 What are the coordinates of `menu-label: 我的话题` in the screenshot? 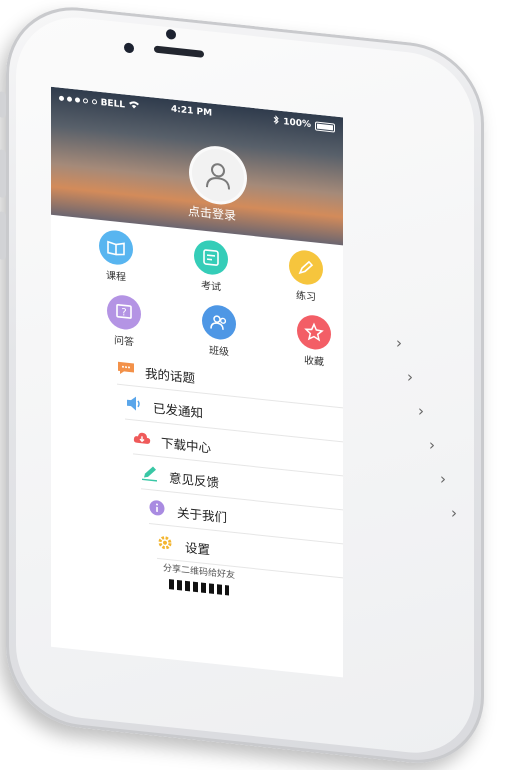 It's located at (170, 375).